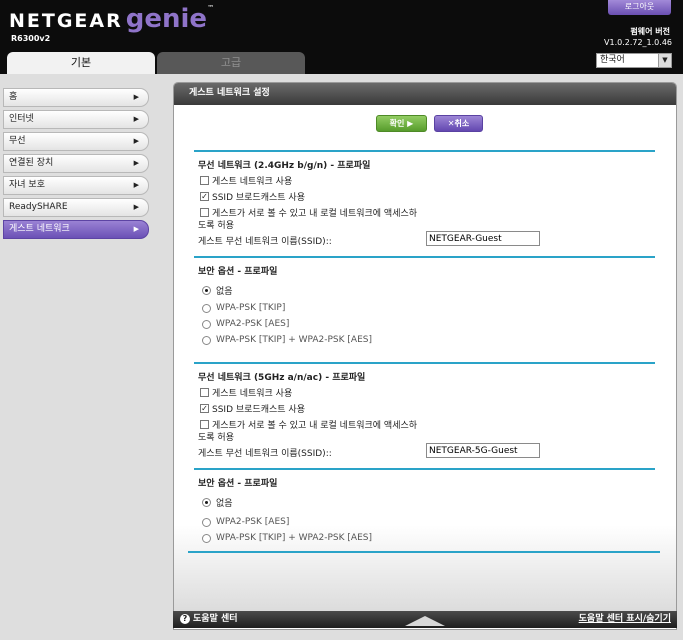 The image size is (683, 640). Describe the element at coordinates (224, 504) in the screenshot. I see `security-5-option-label: 없음` at that location.